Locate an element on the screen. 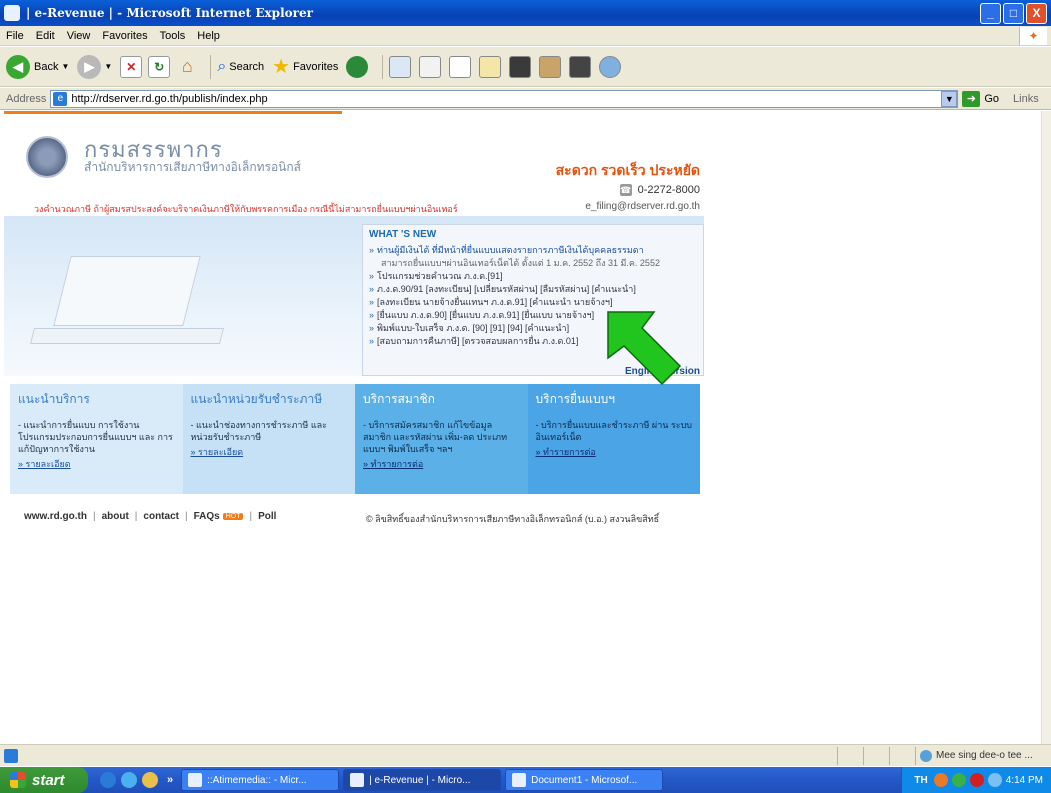 The height and width of the screenshot is (793, 1051). research-icon is located at coordinates (550, 66).